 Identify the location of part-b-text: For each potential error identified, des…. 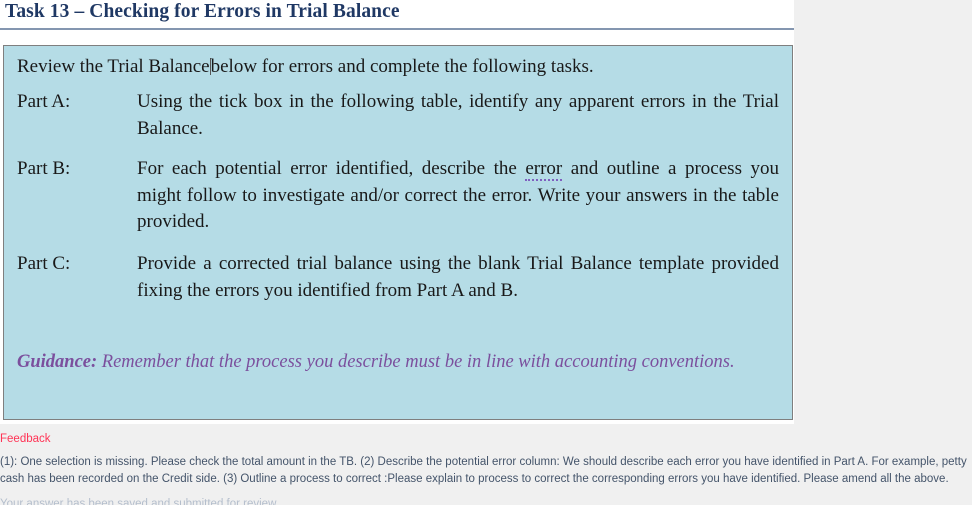
(458, 196).